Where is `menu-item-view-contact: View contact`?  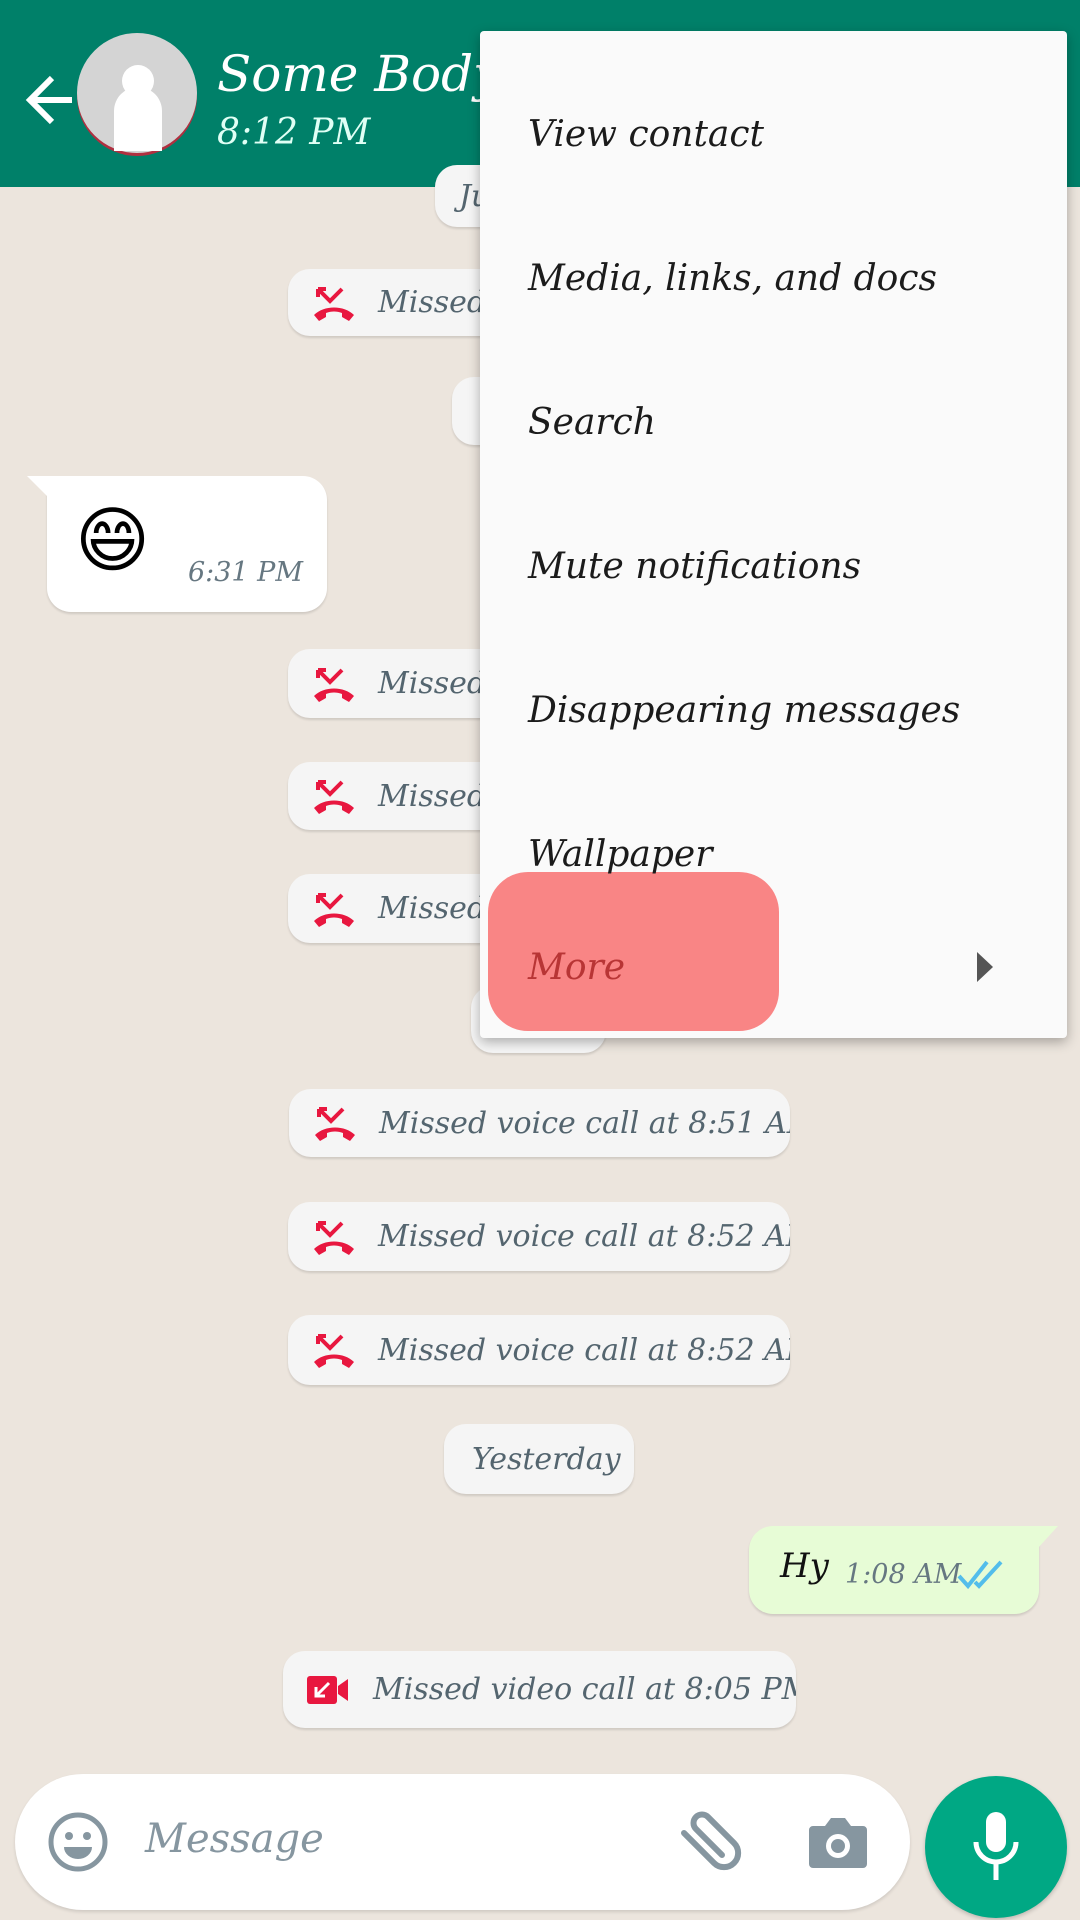
menu-item-view-contact: View contact is located at coordinates (773, 134).